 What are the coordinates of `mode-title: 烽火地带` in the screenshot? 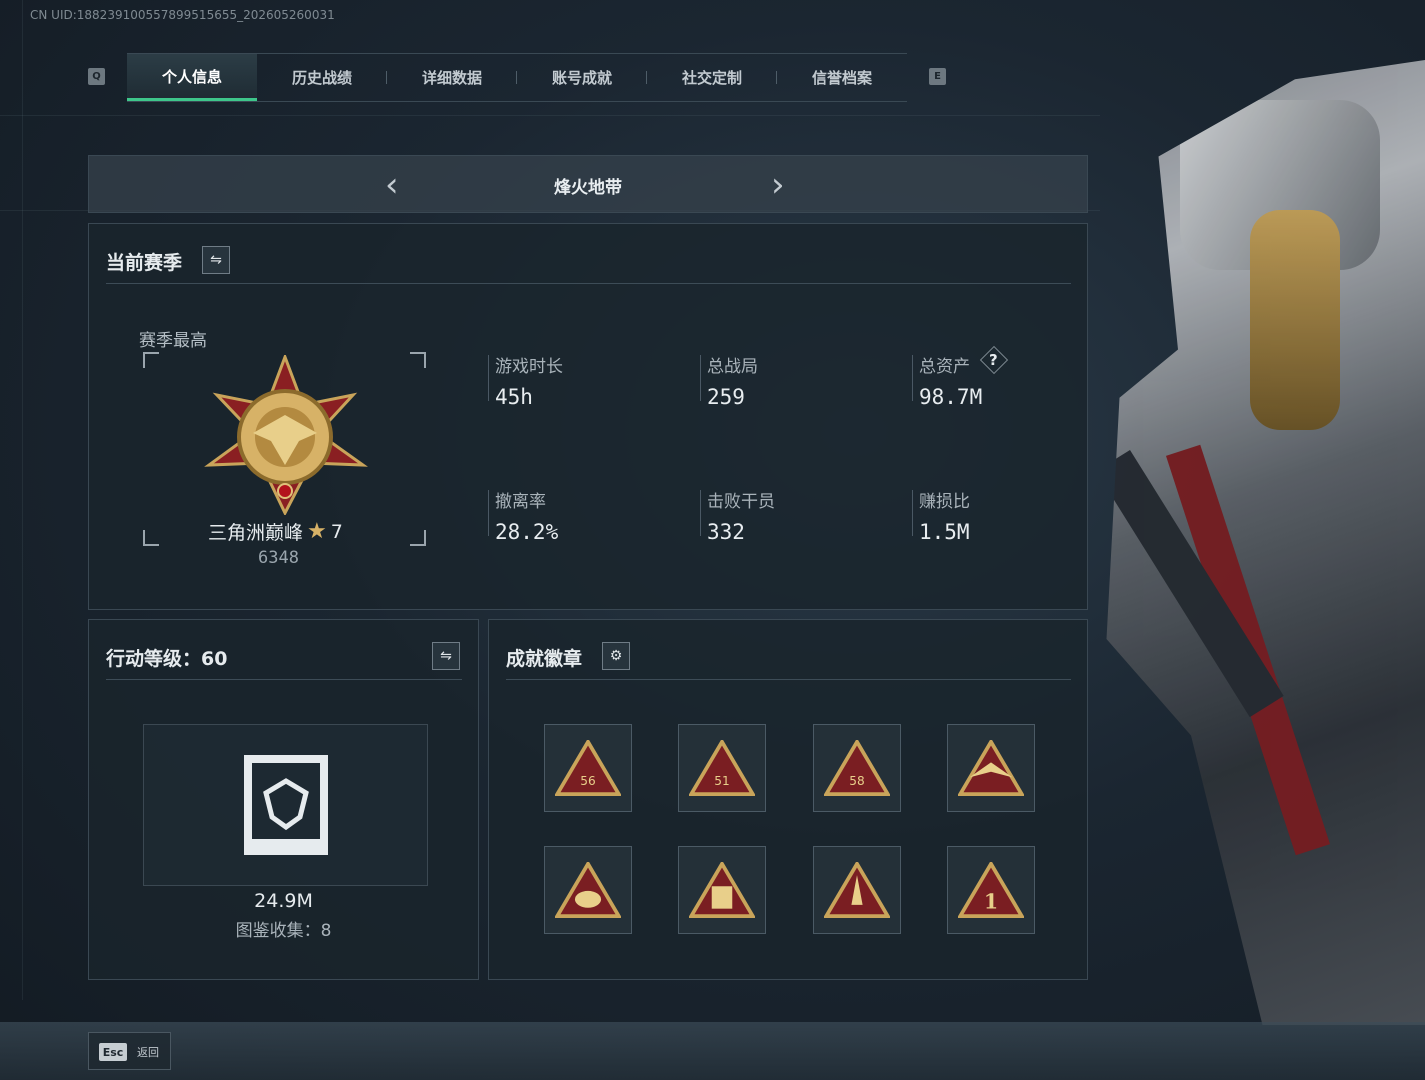 It's located at (588, 188).